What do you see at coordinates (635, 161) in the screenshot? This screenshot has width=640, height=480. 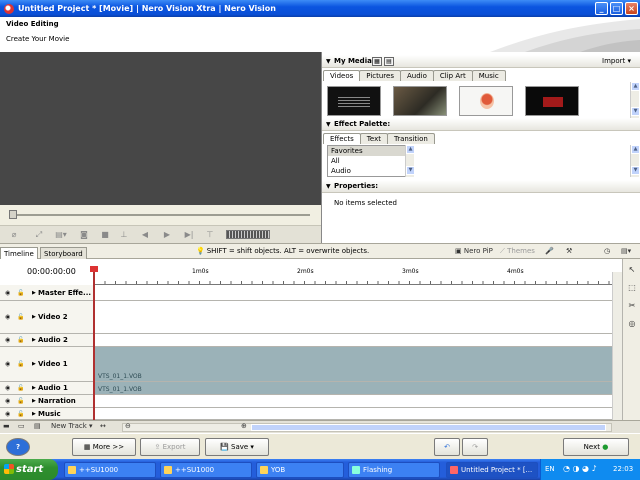 I see `effect-grid-scrollbar: ▲ ▼` at bounding box center [635, 161].